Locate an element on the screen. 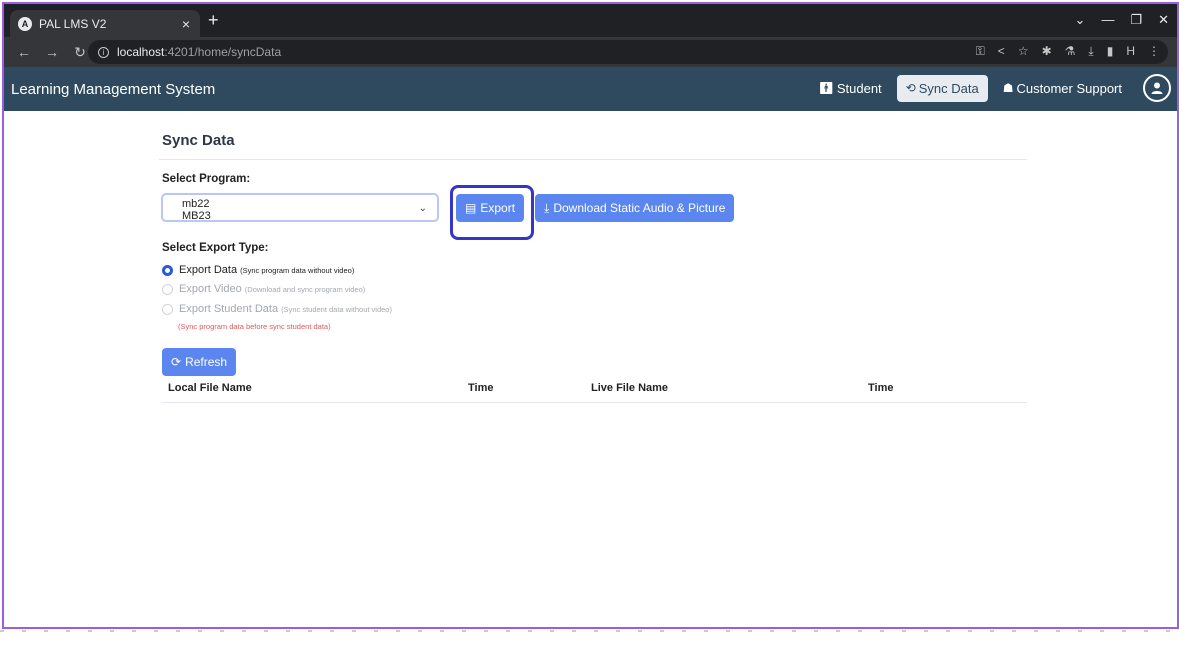 This screenshot has width=1179, height=648. tab-strip: A PAL LMS V2 × + ⌄ — ❐ ✕ is located at coordinates (590, 20).